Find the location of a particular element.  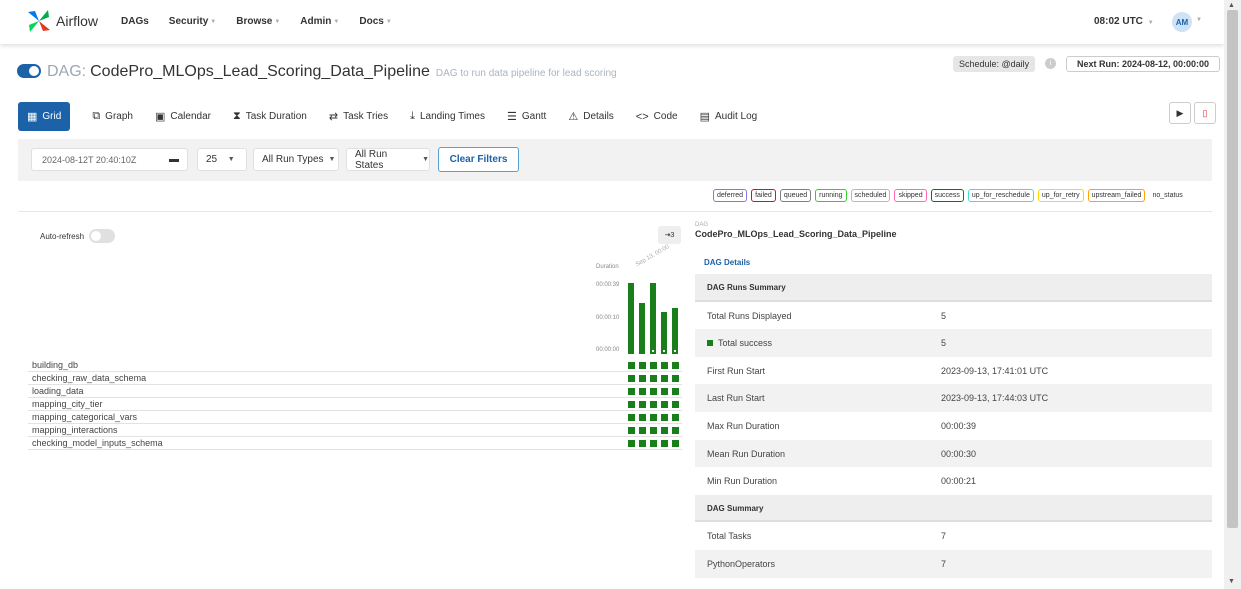

tab-grid: ▦ Grid is located at coordinates (44, 116).